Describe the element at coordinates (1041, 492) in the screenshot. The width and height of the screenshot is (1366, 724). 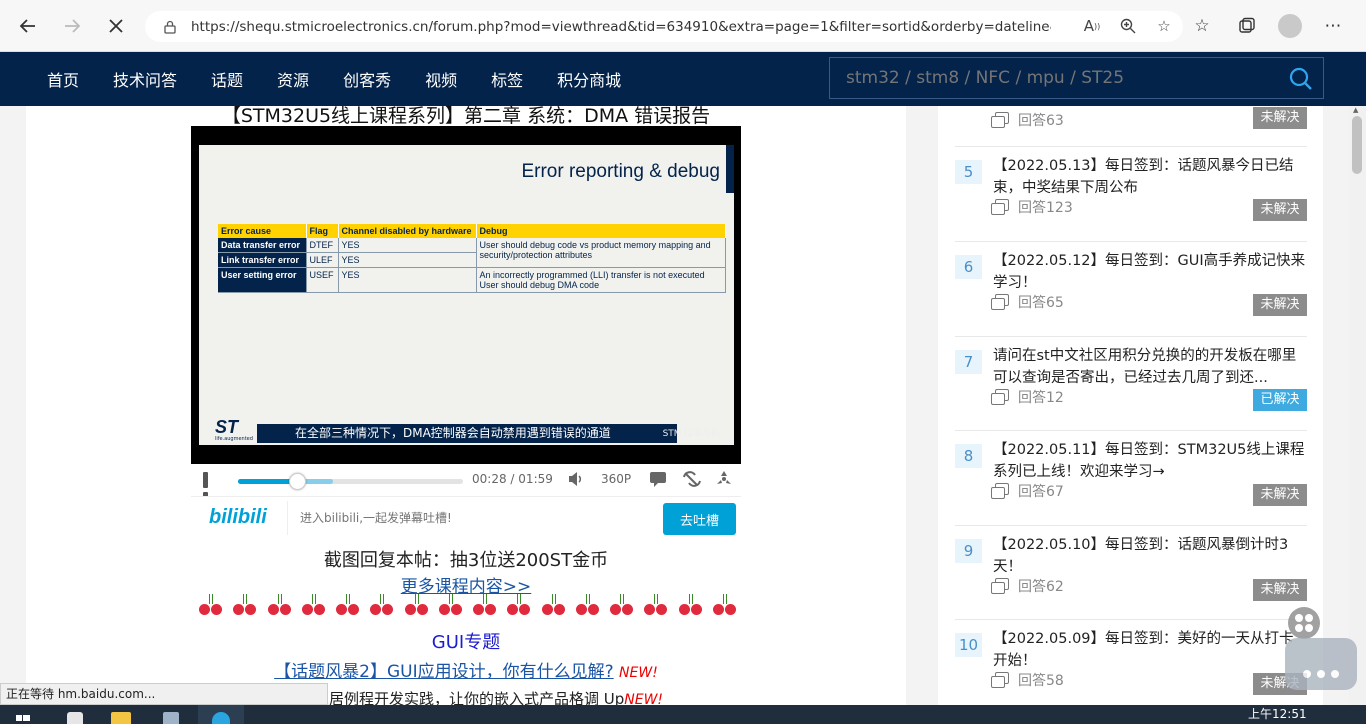
I see `reply-count-text: 回答67` at that location.